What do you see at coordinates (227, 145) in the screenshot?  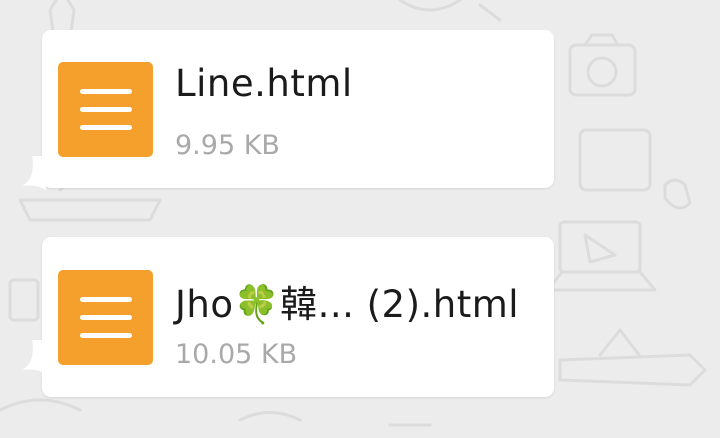 I see `file-size: 9.95 KB` at bounding box center [227, 145].